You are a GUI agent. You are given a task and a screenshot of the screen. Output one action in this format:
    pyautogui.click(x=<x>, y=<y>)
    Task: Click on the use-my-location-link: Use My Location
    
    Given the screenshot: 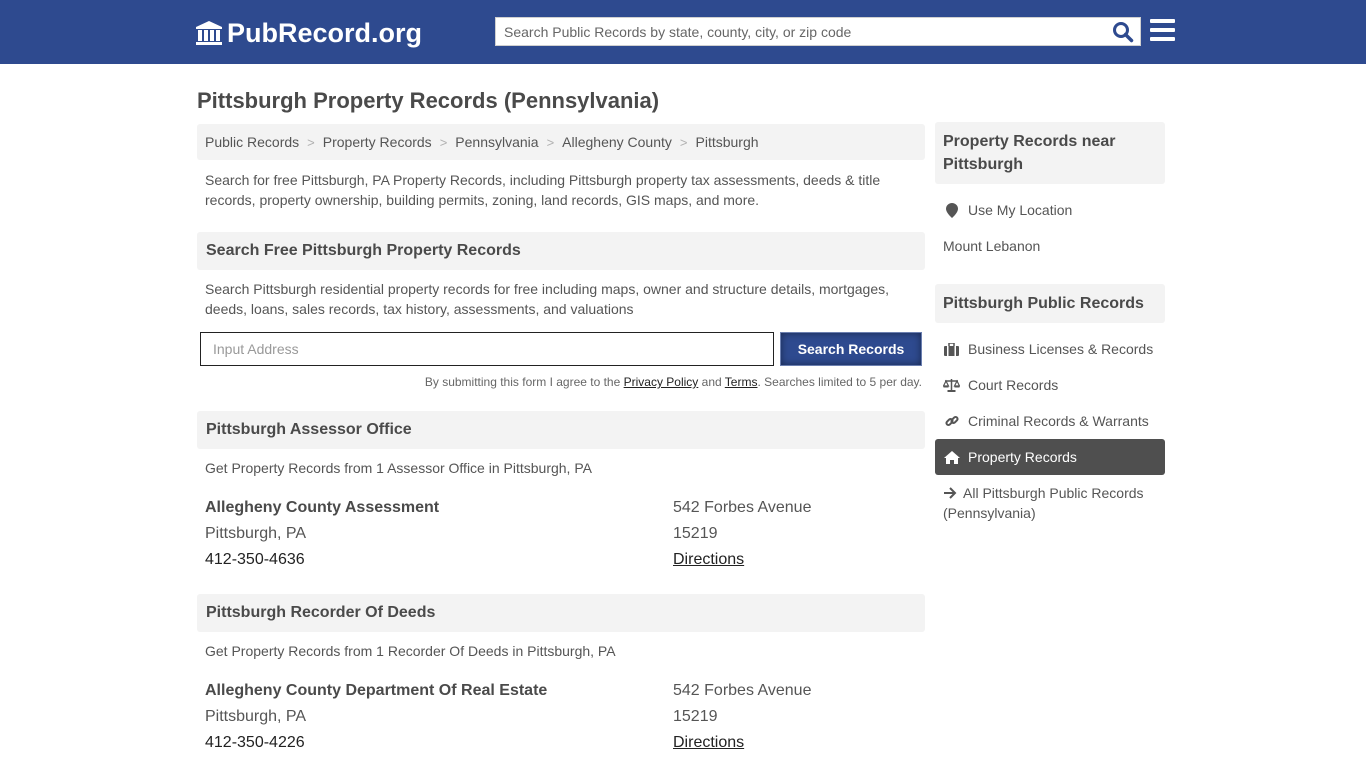 What is the action you would take?
    pyautogui.click(x=1050, y=210)
    